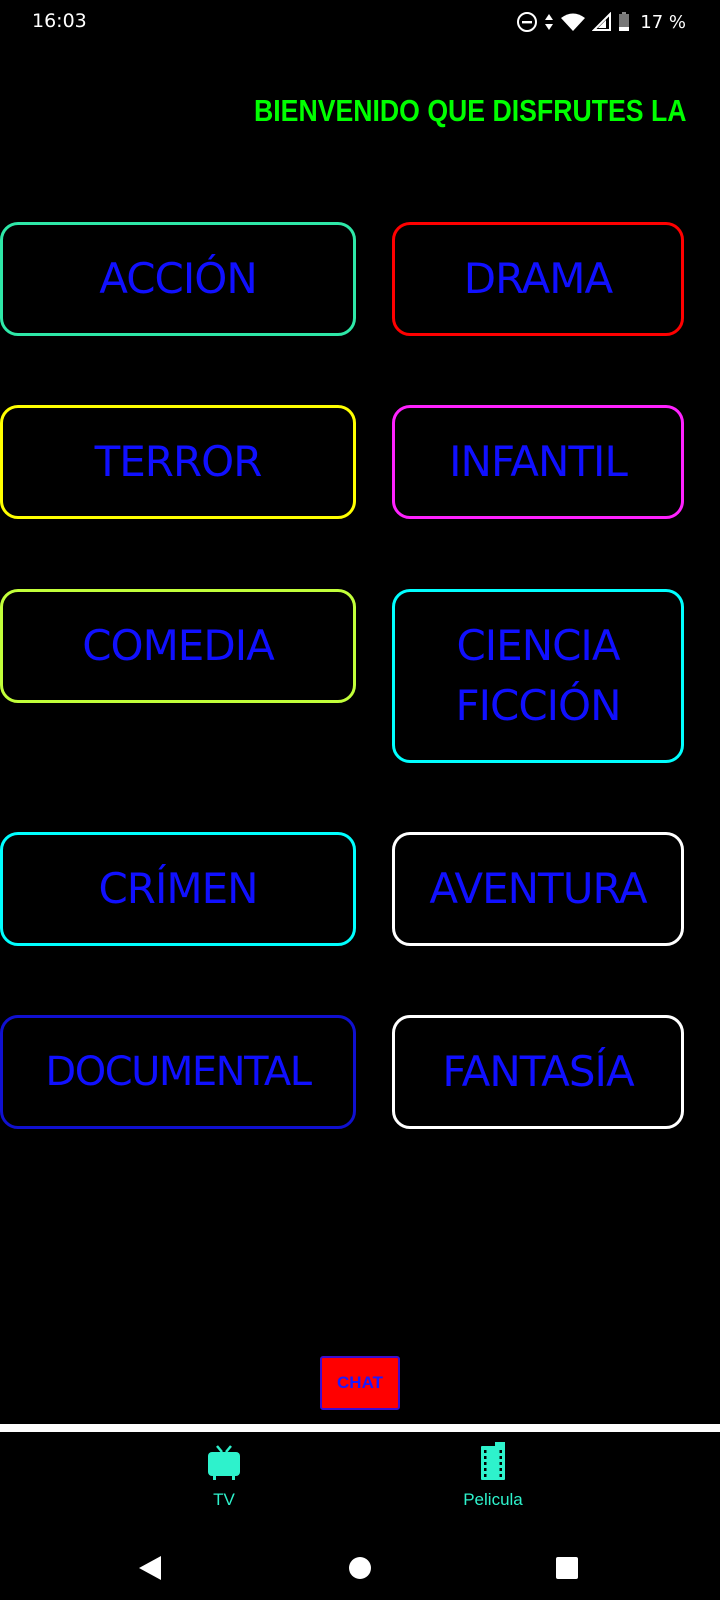 The height and width of the screenshot is (1600, 720). Describe the element at coordinates (224, 1462) in the screenshot. I see `tv-icon` at that location.